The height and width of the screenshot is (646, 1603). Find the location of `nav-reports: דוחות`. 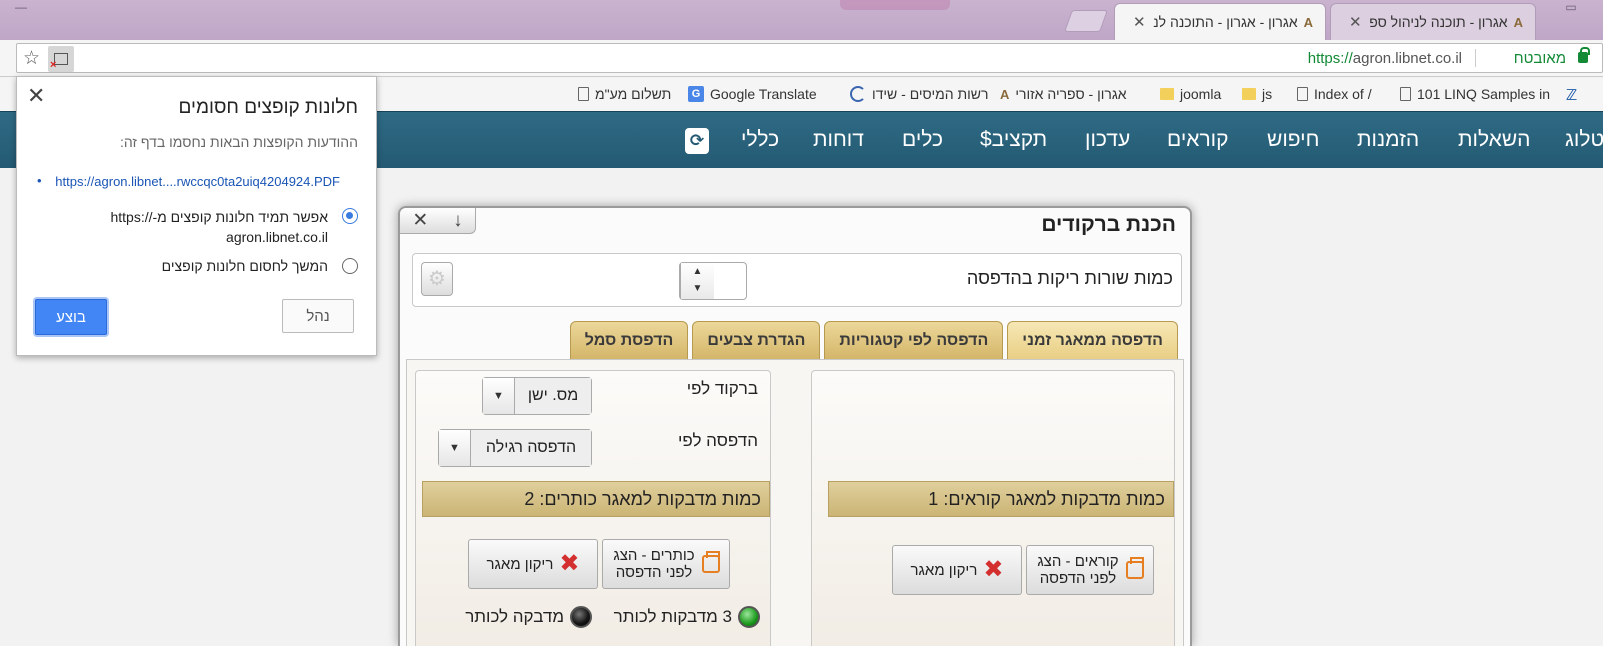

nav-reports: דוחות is located at coordinates (838, 140).